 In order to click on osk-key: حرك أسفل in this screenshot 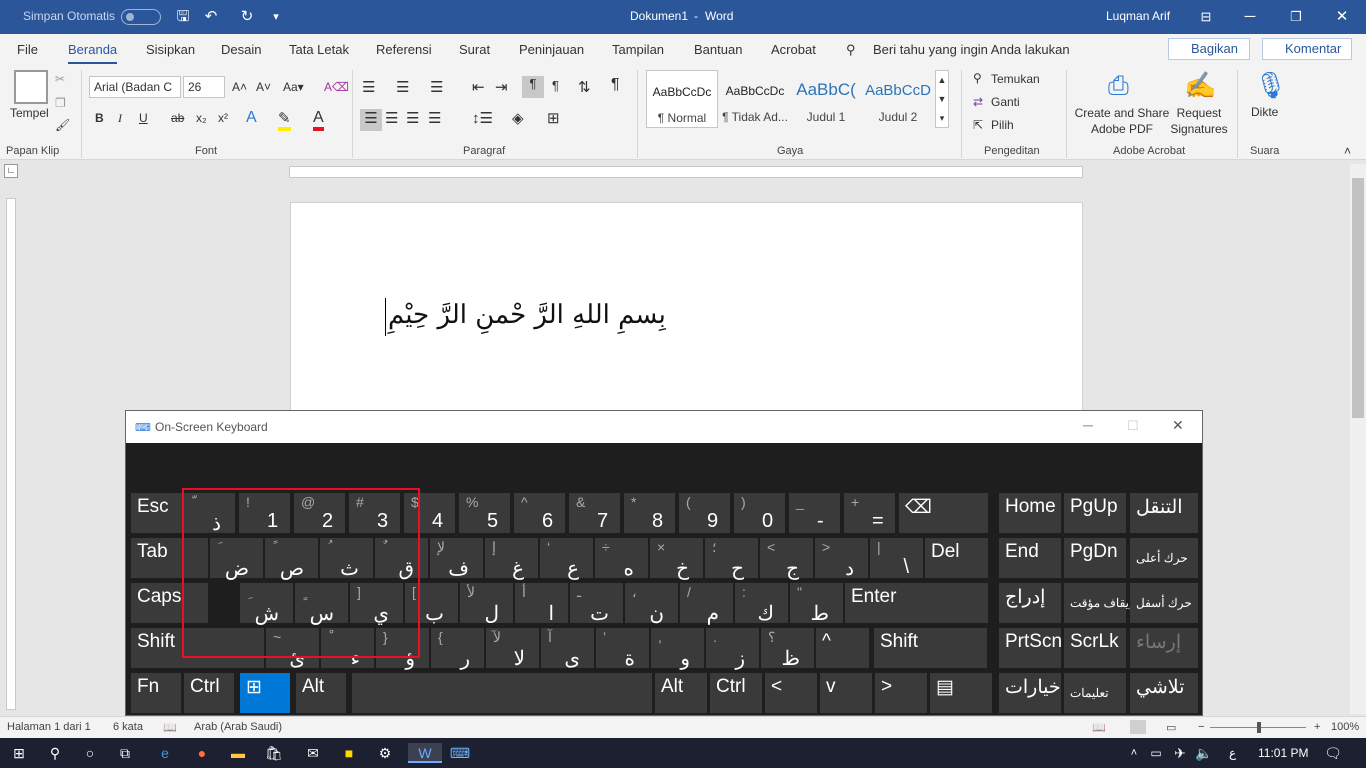, I will do `click(1164, 603)`.